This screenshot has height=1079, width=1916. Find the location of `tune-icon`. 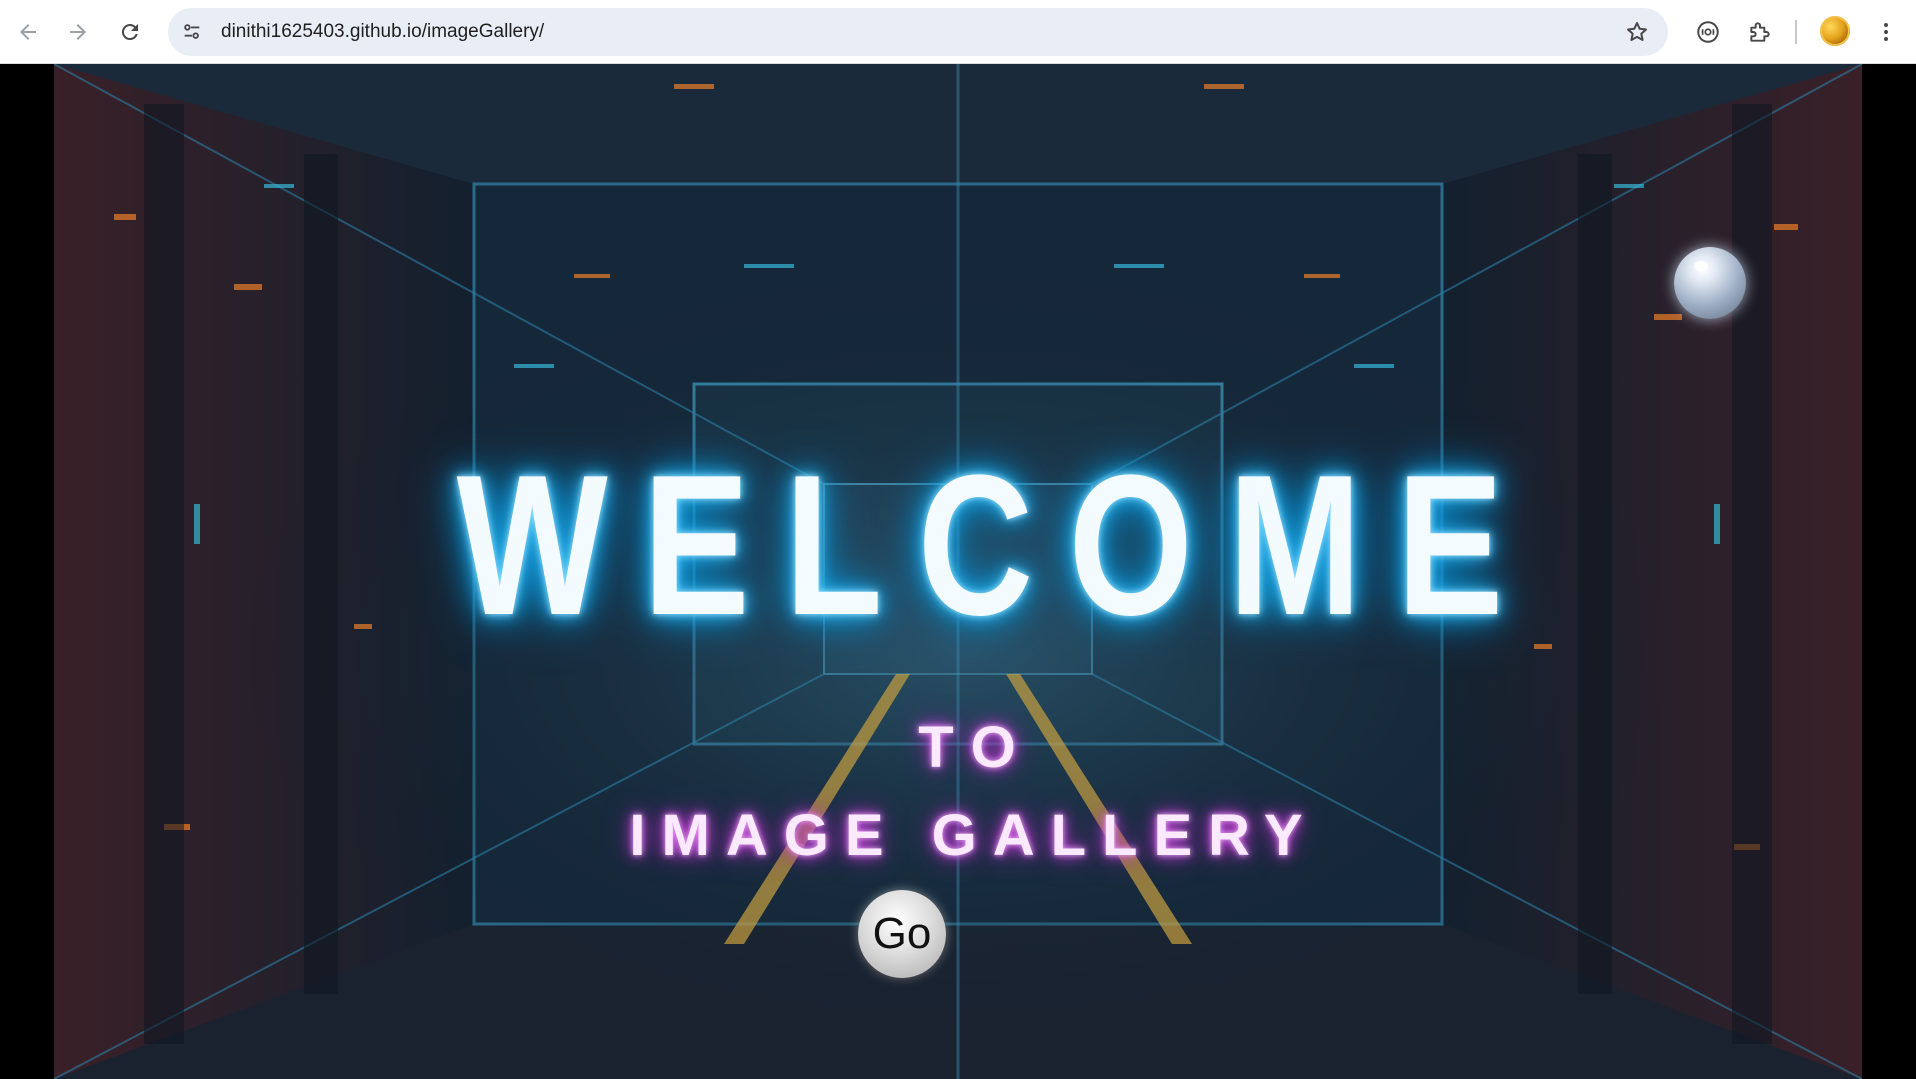

tune-icon is located at coordinates (192, 31).